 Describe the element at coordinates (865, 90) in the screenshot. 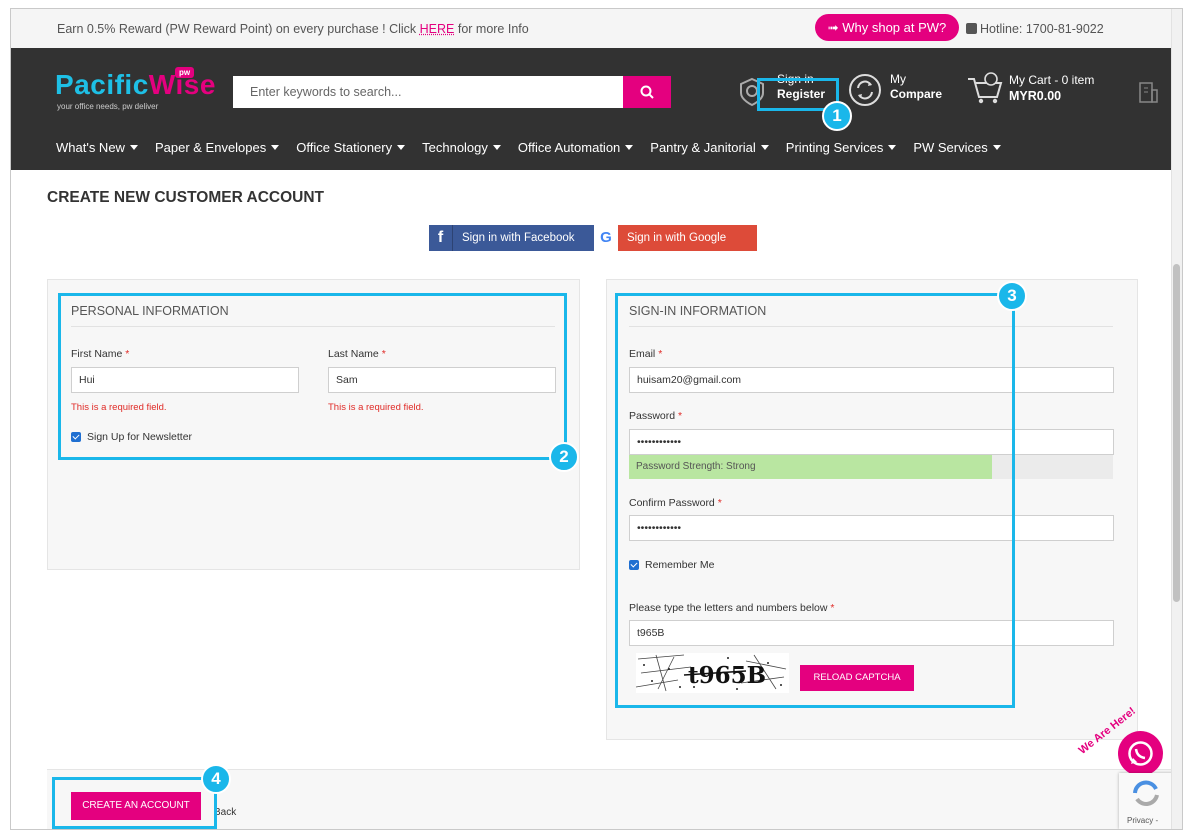

I see `compare-icon` at that location.